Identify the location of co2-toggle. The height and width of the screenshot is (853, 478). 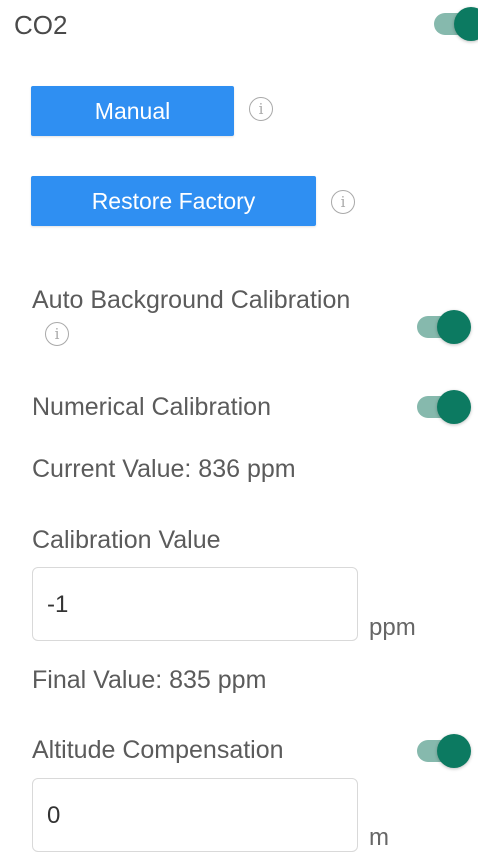
(456, 24).